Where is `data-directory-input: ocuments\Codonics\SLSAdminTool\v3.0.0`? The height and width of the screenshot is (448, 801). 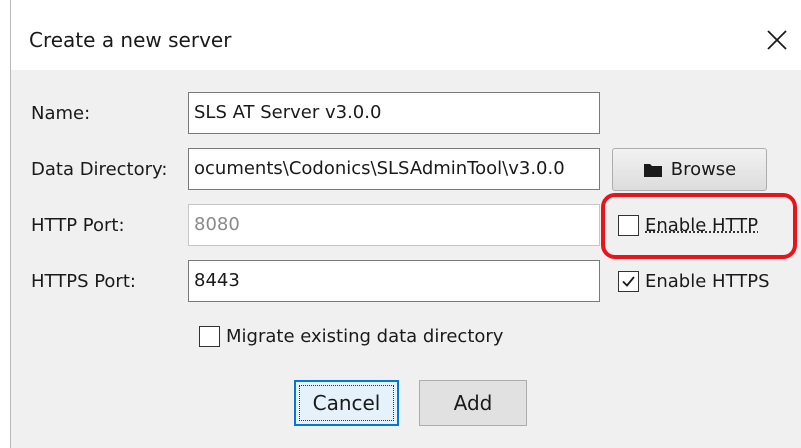 data-directory-input: ocuments\Codonics\SLSAdminTool\v3.0.0 is located at coordinates (394, 169).